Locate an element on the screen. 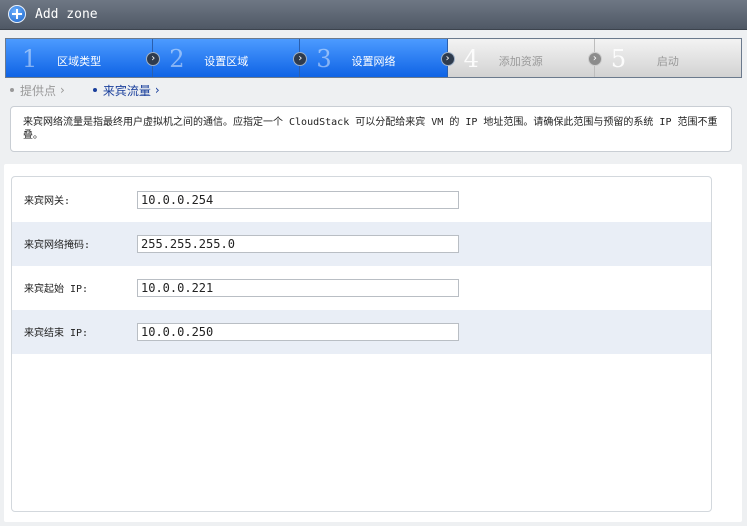 The height and width of the screenshot is (526, 747). breadcrumb-item-guest-traffic: 来宾流量 › is located at coordinates (126, 90).